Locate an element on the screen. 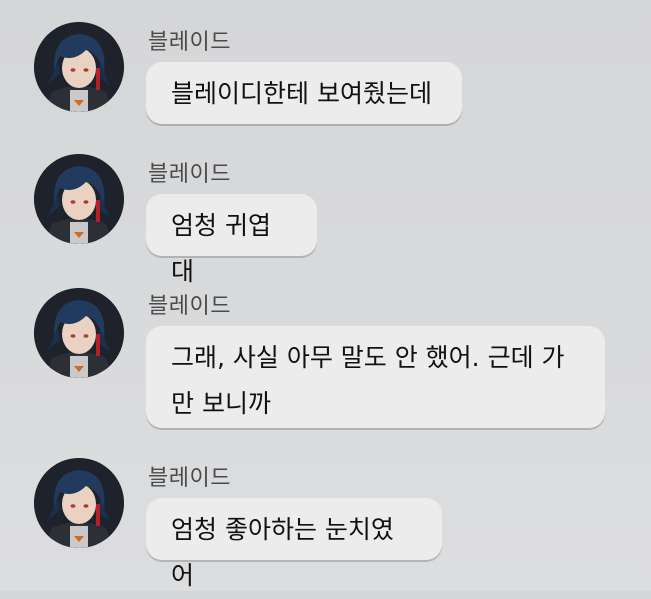  message-bubble: 엄청 귀엽대 is located at coordinates (231, 240).